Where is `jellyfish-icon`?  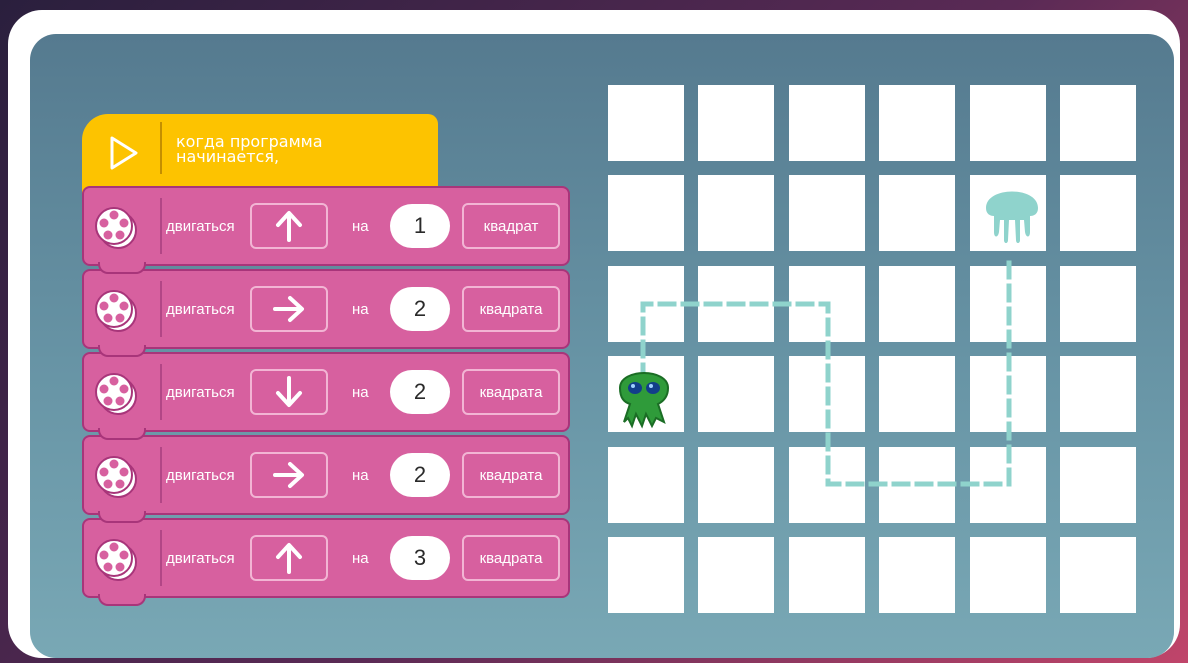
jellyfish-icon is located at coordinates (1012, 217).